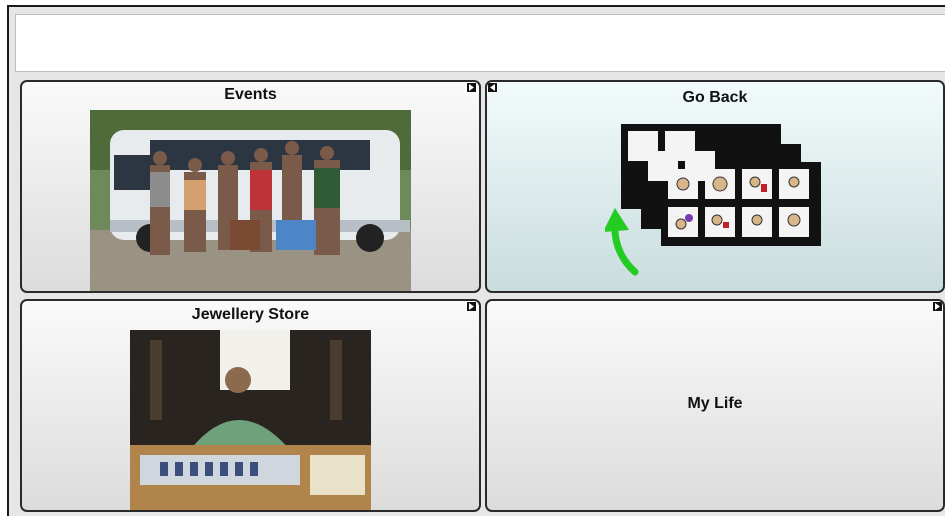 The image size is (945, 516). Describe the element at coordinates (480, 43) in the screenshot. I see `message-bar` at that location.